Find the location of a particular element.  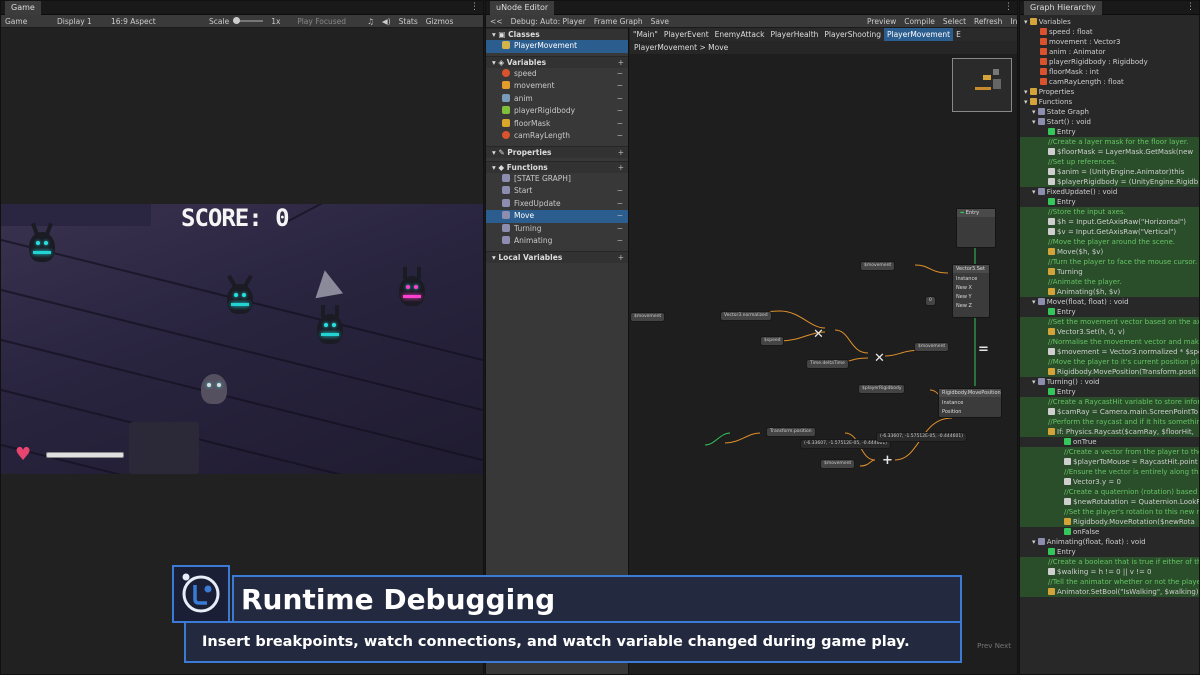

save-button: Save is located at coordinates (660, 21).